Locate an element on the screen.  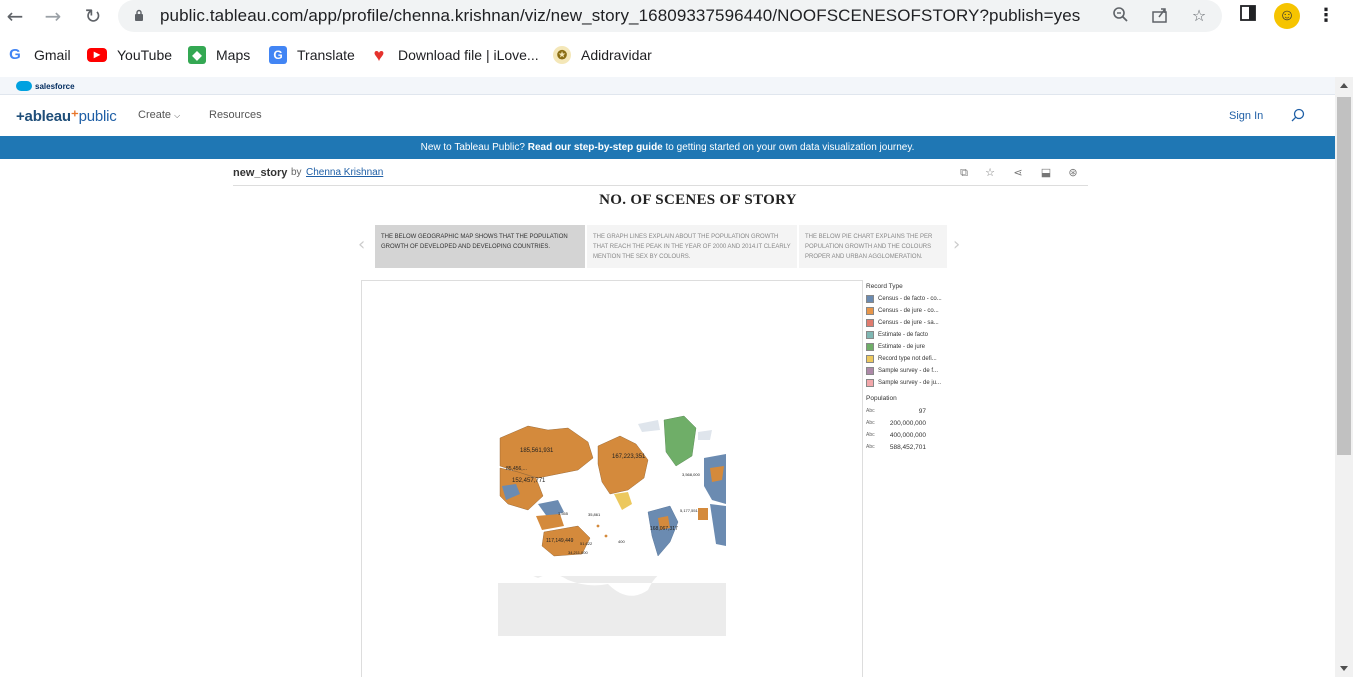
bookmark-maps: ◆ Maps is located at coordinates (219, 55).